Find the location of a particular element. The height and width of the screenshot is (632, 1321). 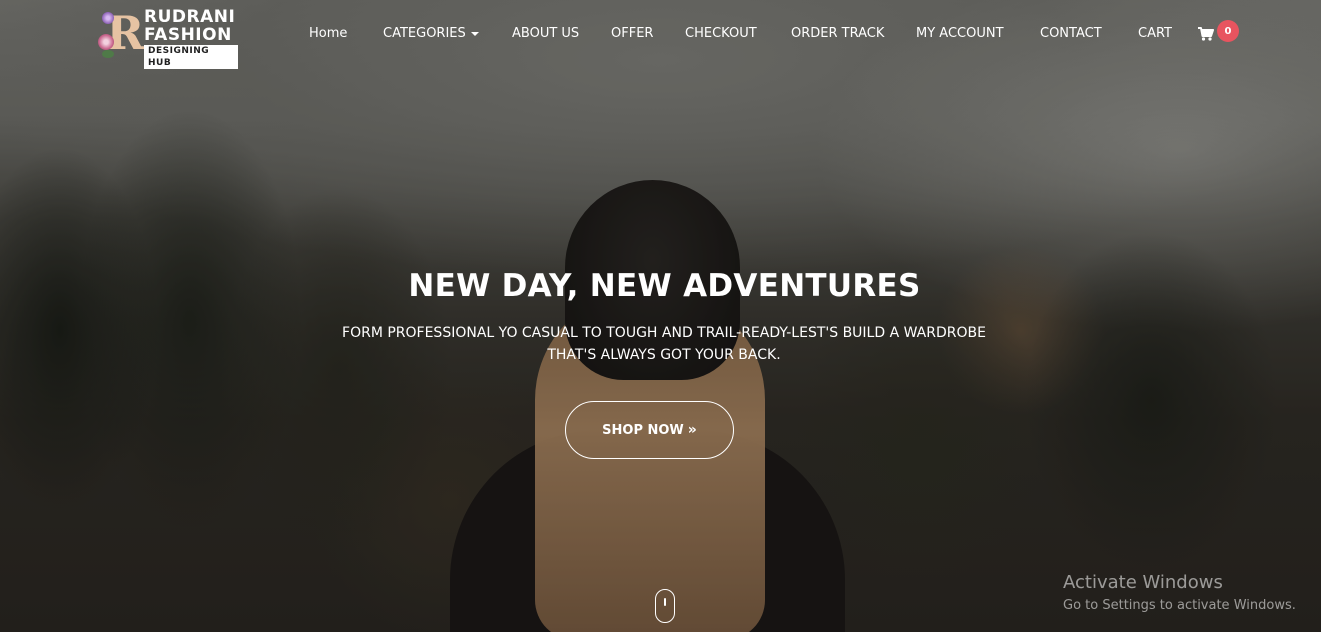

shop-now-label: SHOP NOW is located at coordinates (643, 430).